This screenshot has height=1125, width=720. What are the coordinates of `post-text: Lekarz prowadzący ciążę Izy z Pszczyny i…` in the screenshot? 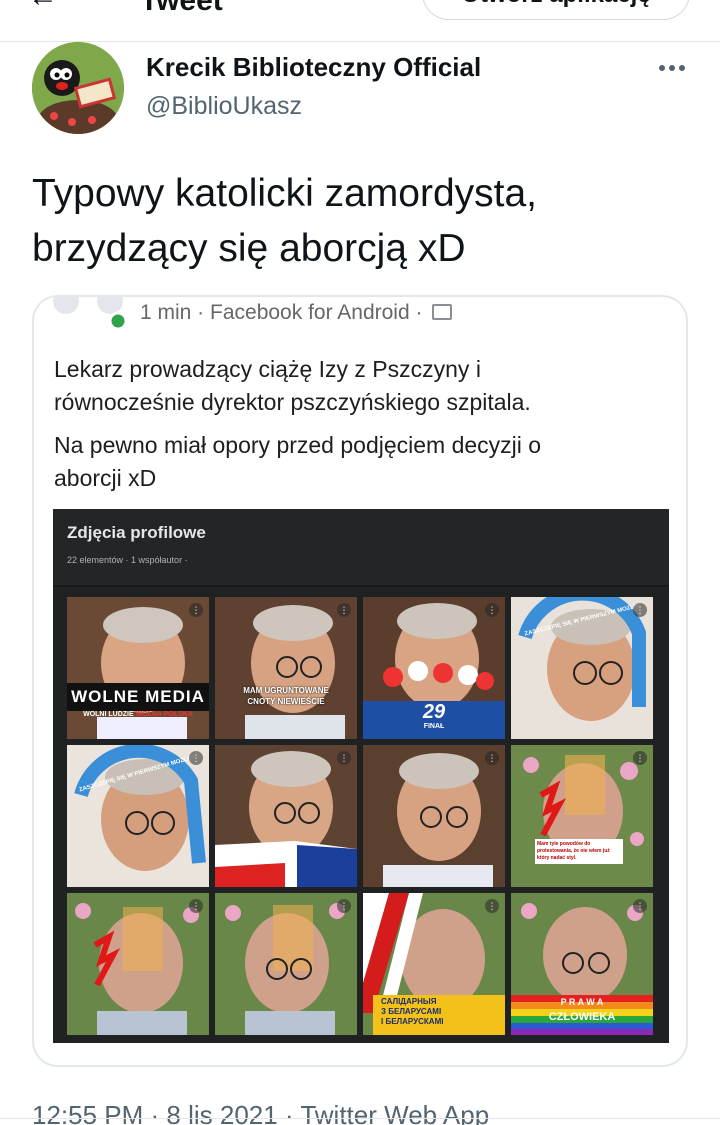 It's located at (364, 429).